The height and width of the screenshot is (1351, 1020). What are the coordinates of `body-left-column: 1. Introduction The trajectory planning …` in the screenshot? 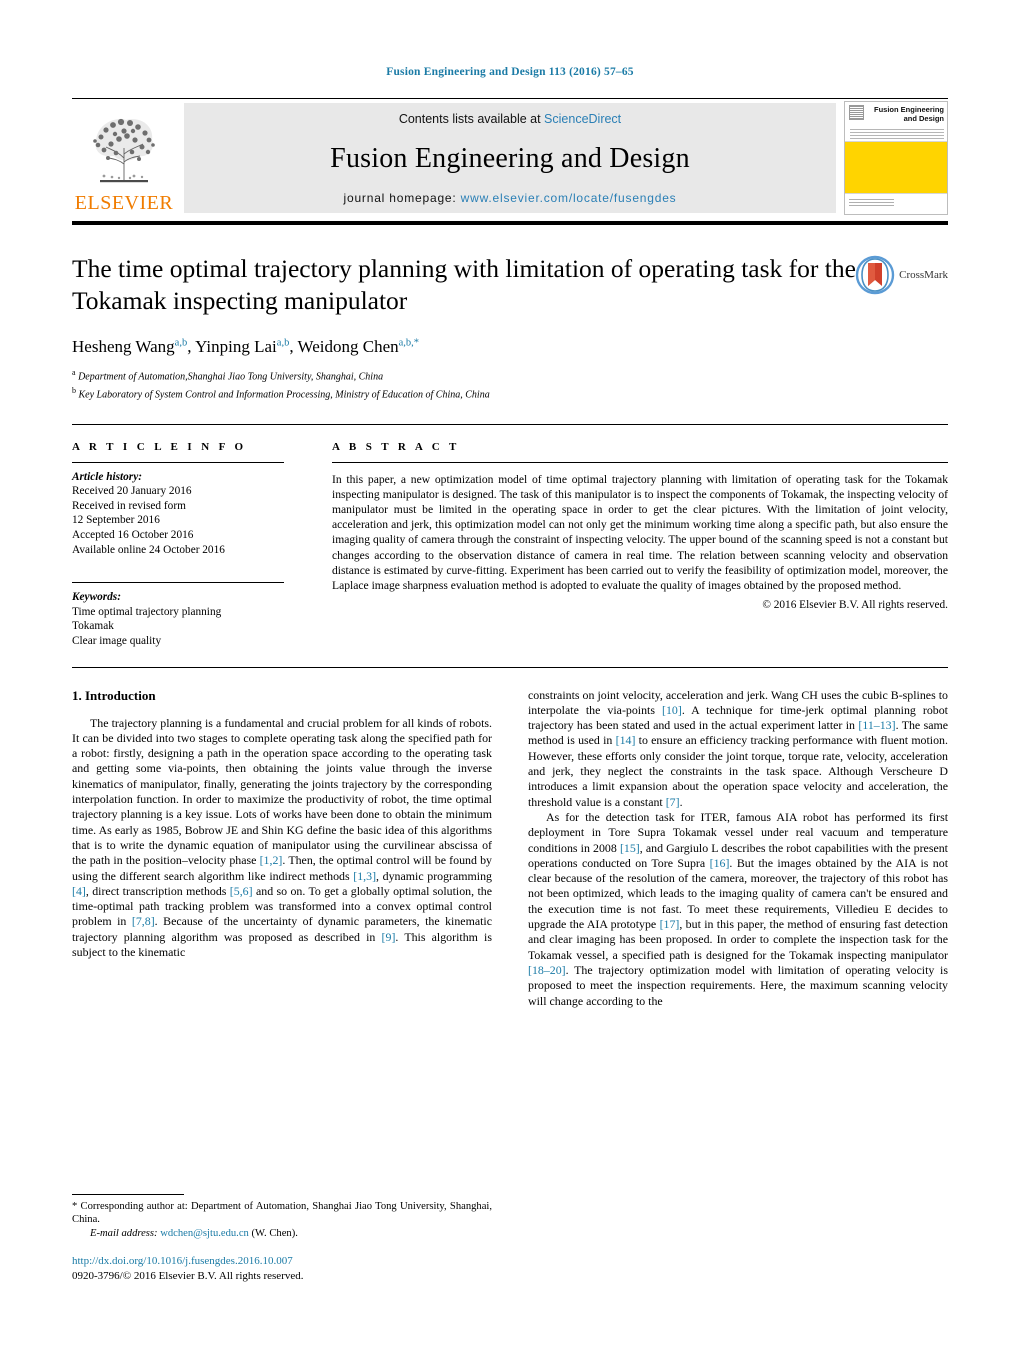 It's located at (282, 848).